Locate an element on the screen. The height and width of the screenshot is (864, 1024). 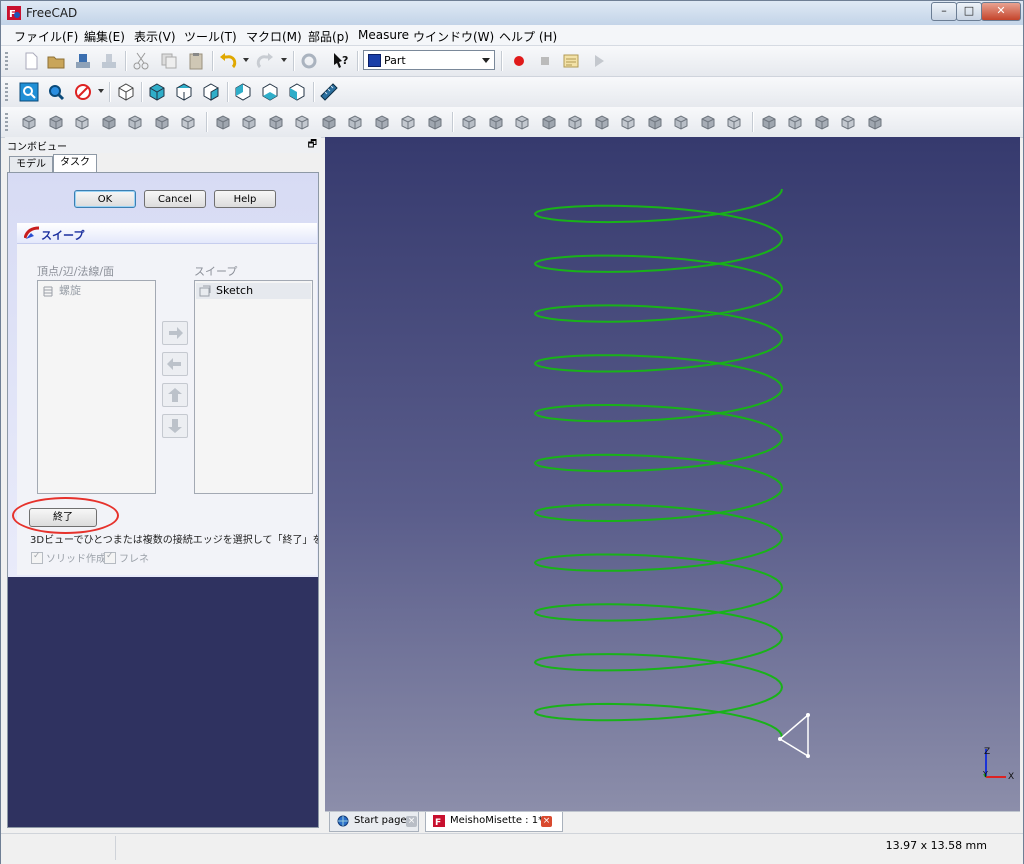
stop-macro-icon is located at coordinates (545, 61).